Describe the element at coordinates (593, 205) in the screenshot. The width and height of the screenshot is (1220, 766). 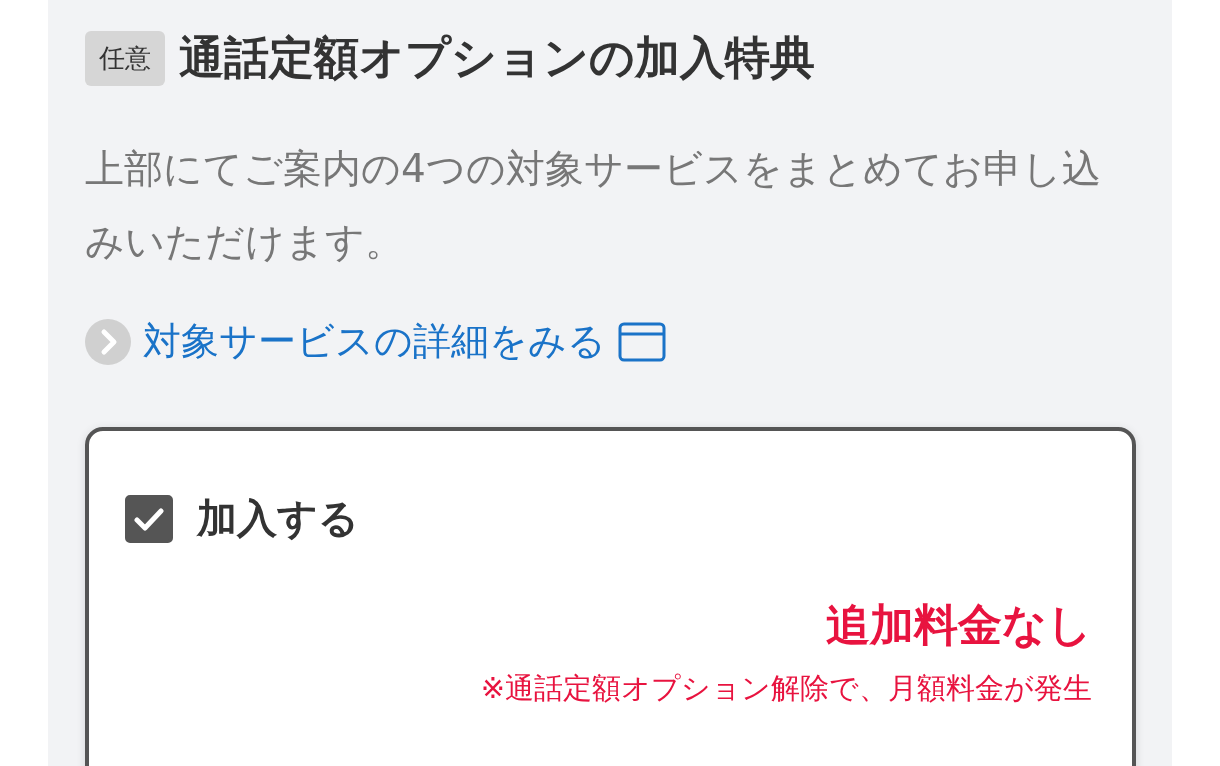
I see `description-text: 上部にてご案内の4つの対象サービスをまとめてお申し込みいただけます。` at that location.